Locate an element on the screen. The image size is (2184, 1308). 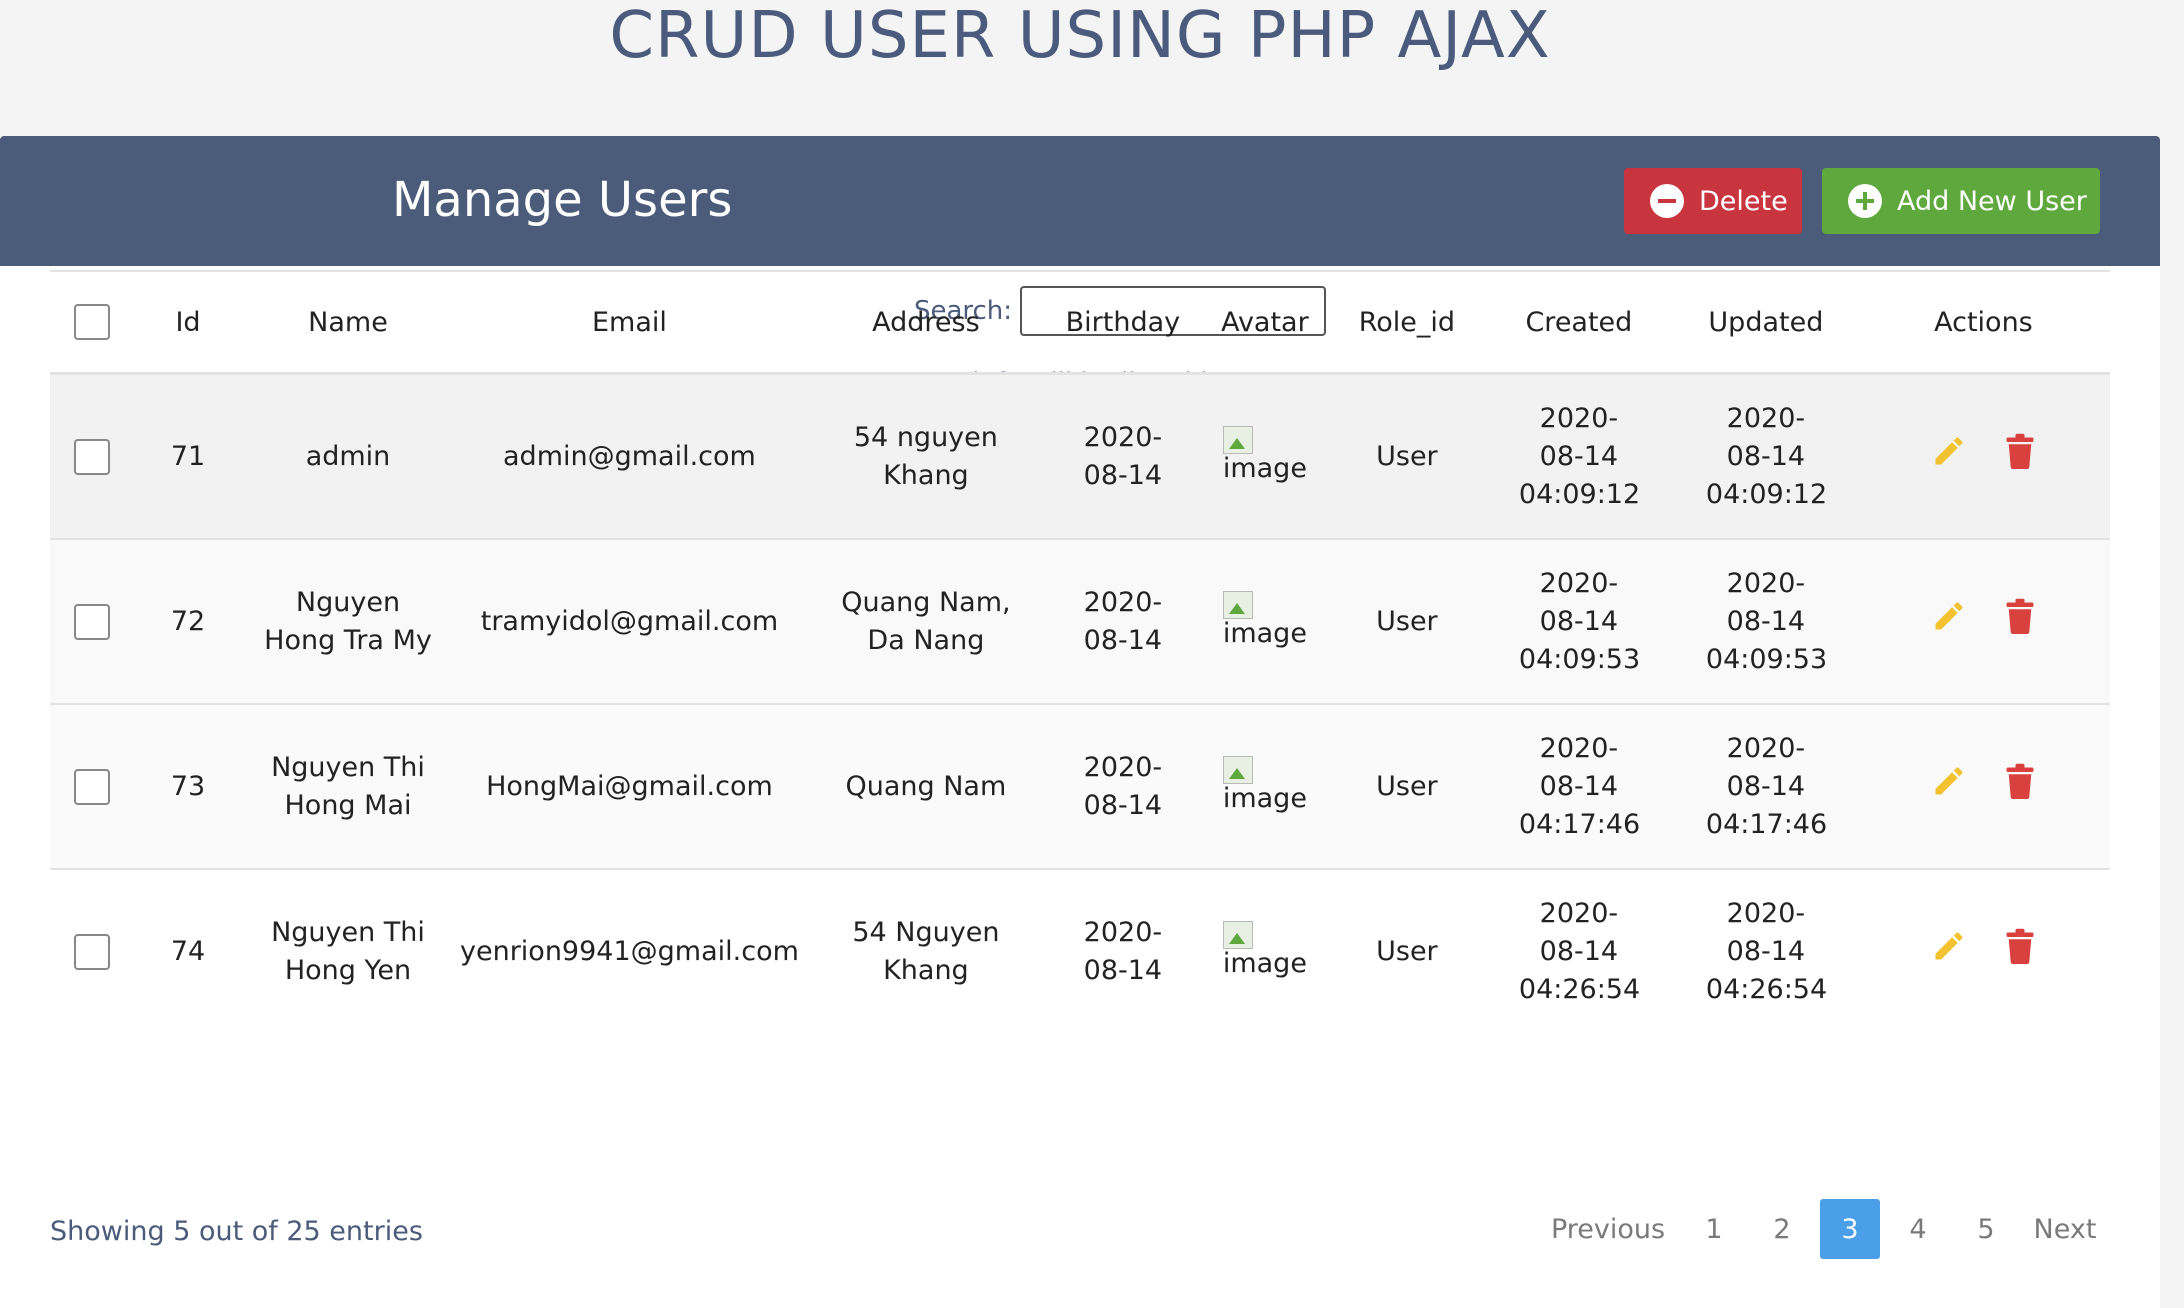
delete-button: Delete is located at coordinates (1713, 201).